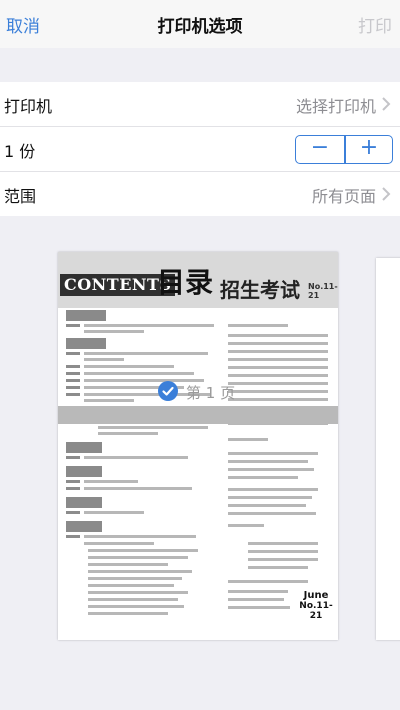 This screenshot has height=710, width=400. What do you see at coordinates (335, 106) in the screenshot?
I see `printer-value: 选择打印机` at bounding box center [335, 106].